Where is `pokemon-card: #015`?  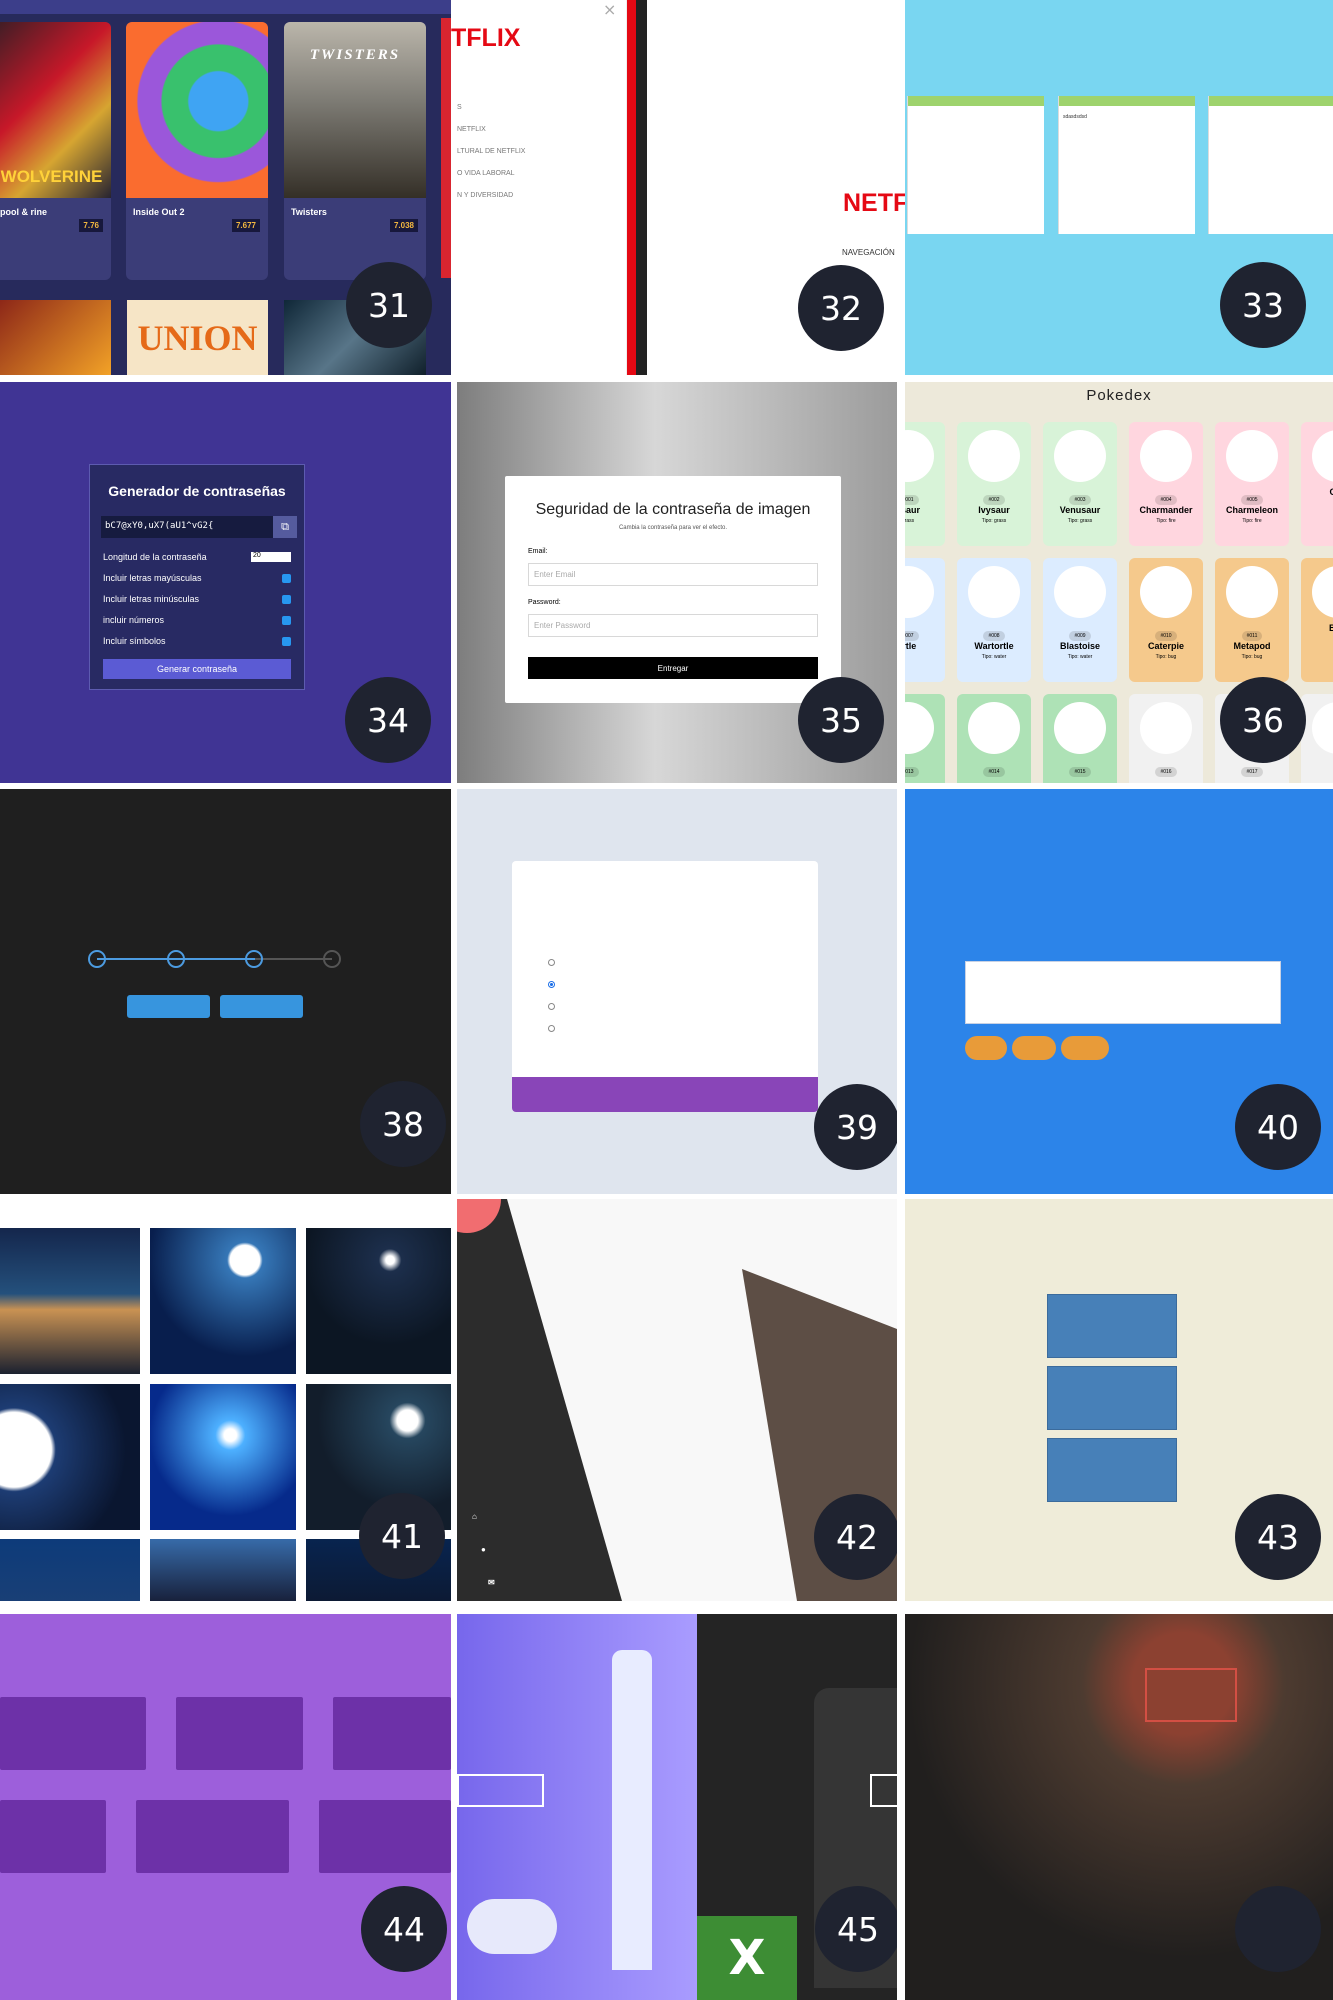 pokemon-card: #015 is located at coordinates (1080, 738).